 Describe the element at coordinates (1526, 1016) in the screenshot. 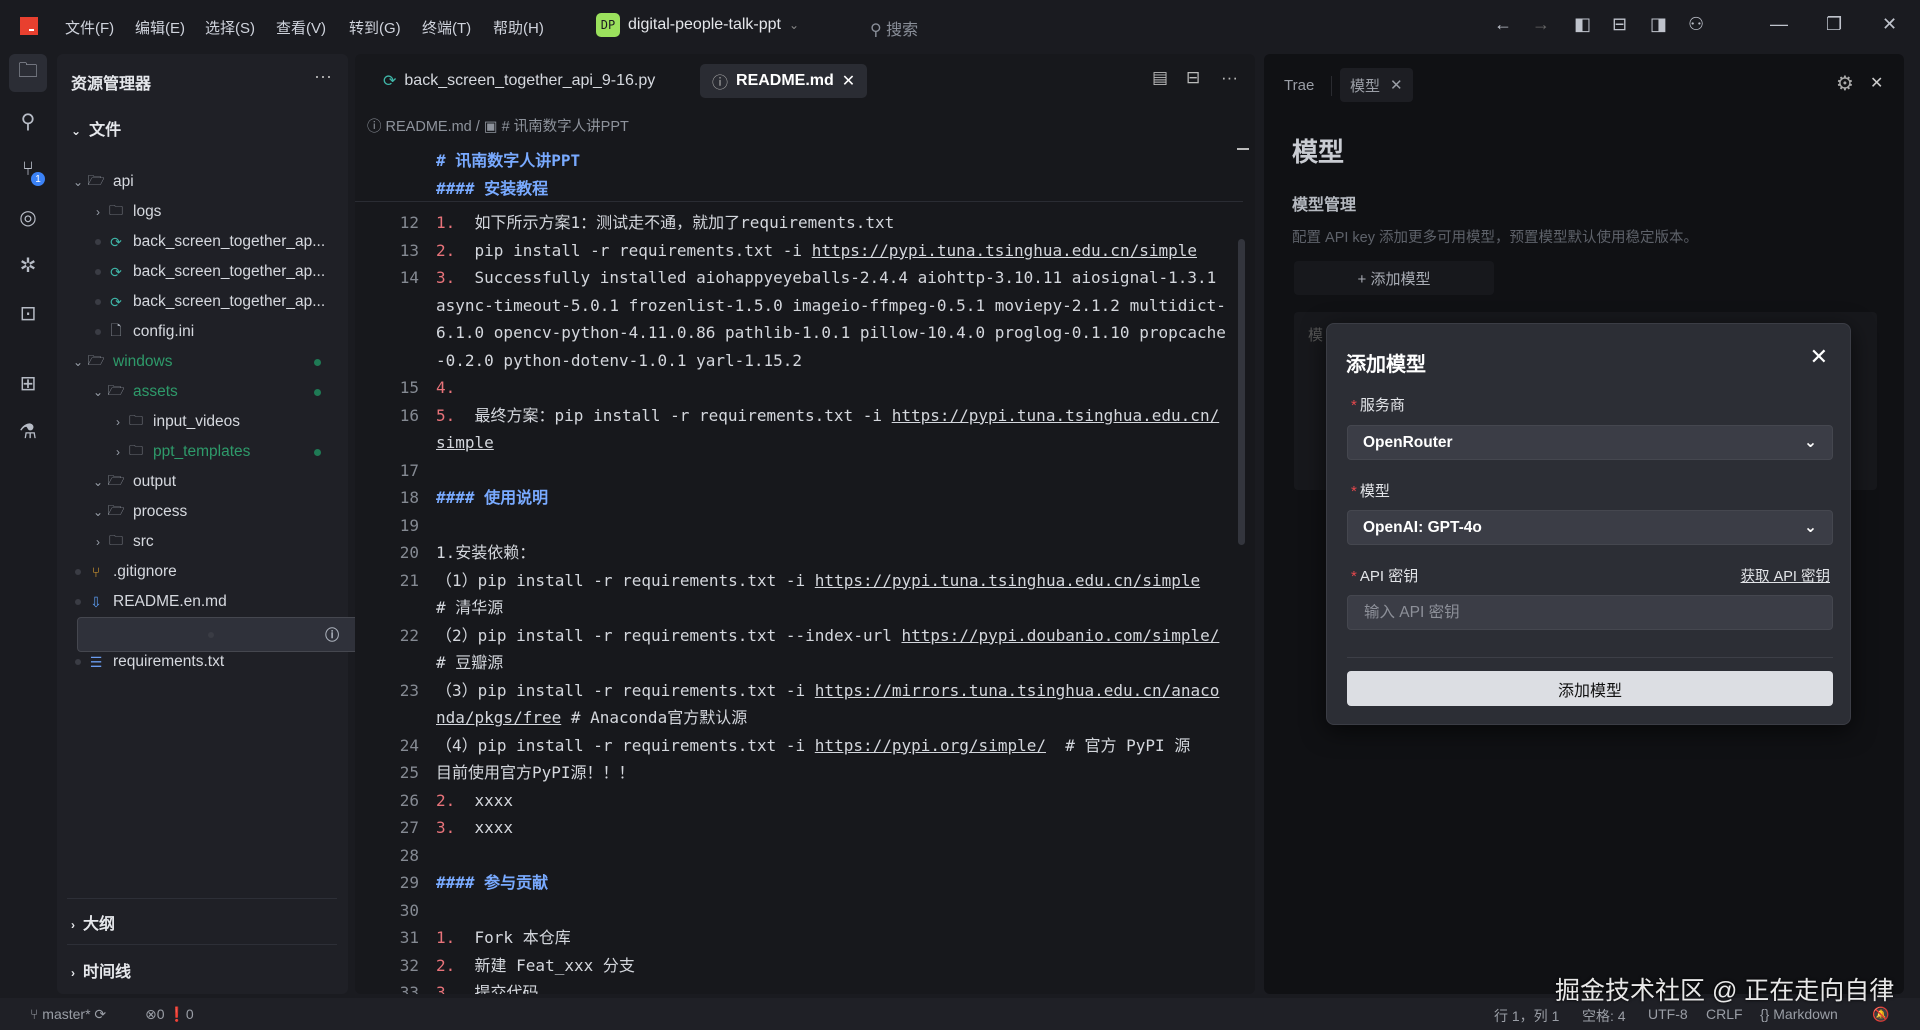

I see `cursor-position: 行 1，列 1` at that location.